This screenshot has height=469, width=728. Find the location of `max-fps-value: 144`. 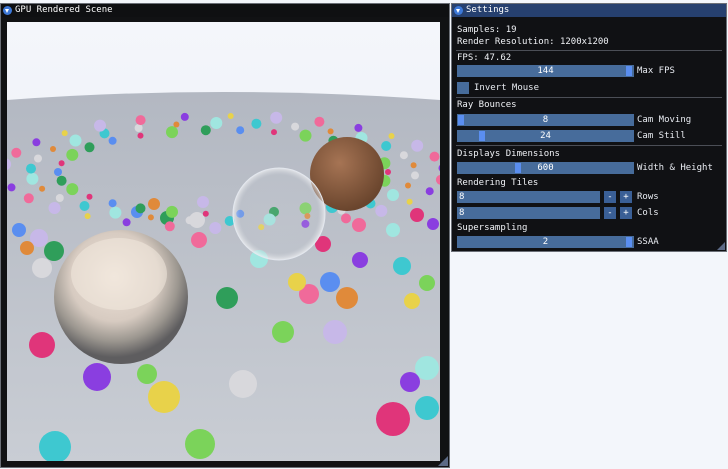

max-fps-value: 144 is located at coordinates (545, 71).